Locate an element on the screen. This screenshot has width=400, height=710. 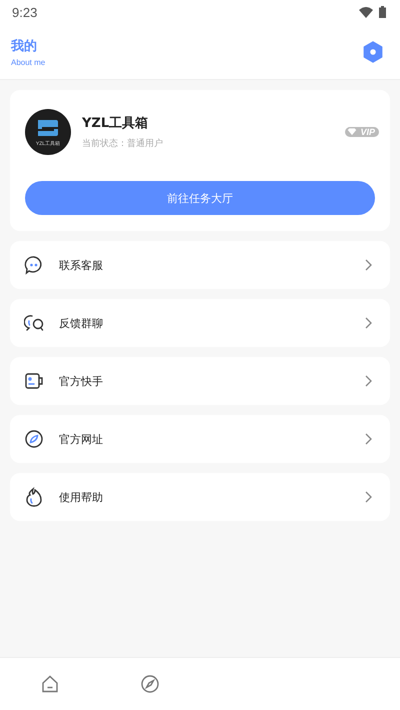
wifi-icon is located at coordinates (366, 12).